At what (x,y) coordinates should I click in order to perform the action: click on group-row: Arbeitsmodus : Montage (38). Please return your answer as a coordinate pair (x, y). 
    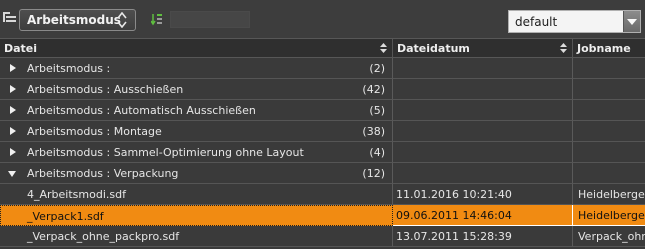
    Looking at the image, I should click on (322, 131).